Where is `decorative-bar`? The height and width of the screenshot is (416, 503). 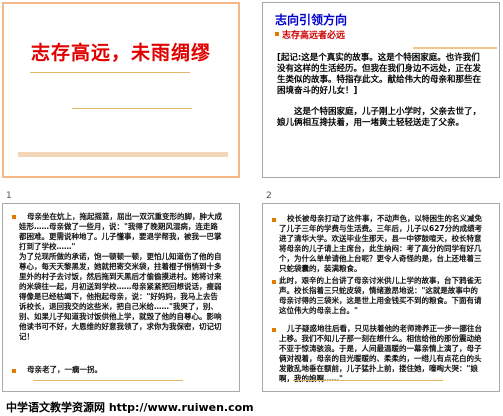 decorative-bar is located at coordinates (123, 154).